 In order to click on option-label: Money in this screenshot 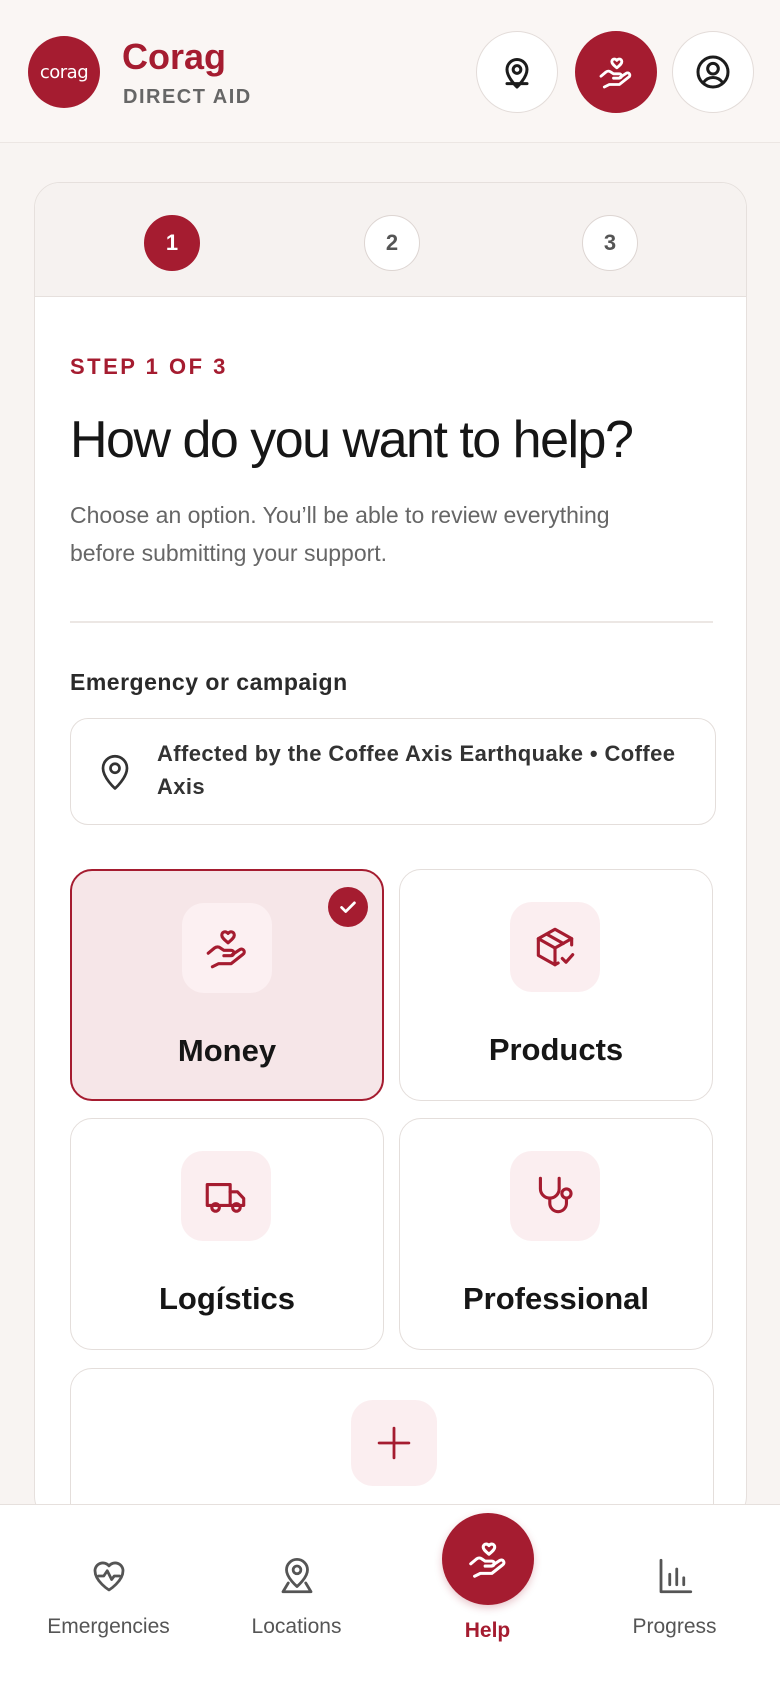, I will do `click(227, 1050)`.